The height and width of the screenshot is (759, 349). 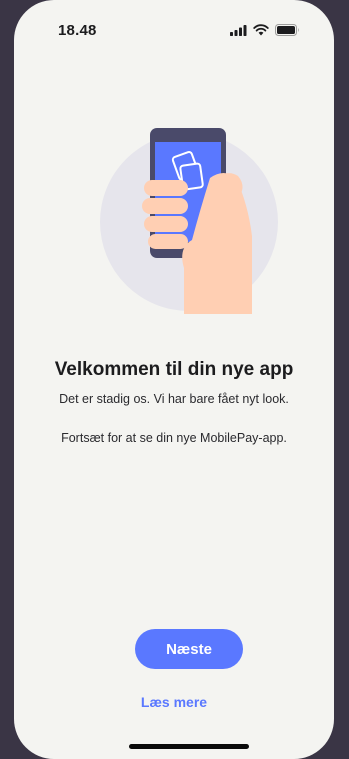 What do you see at coordinates (174, 438) in the screenshot?
I see `page-body-text: Fortsæt for at se din nye MobilePay-app.` at bounding box center [174, 438].